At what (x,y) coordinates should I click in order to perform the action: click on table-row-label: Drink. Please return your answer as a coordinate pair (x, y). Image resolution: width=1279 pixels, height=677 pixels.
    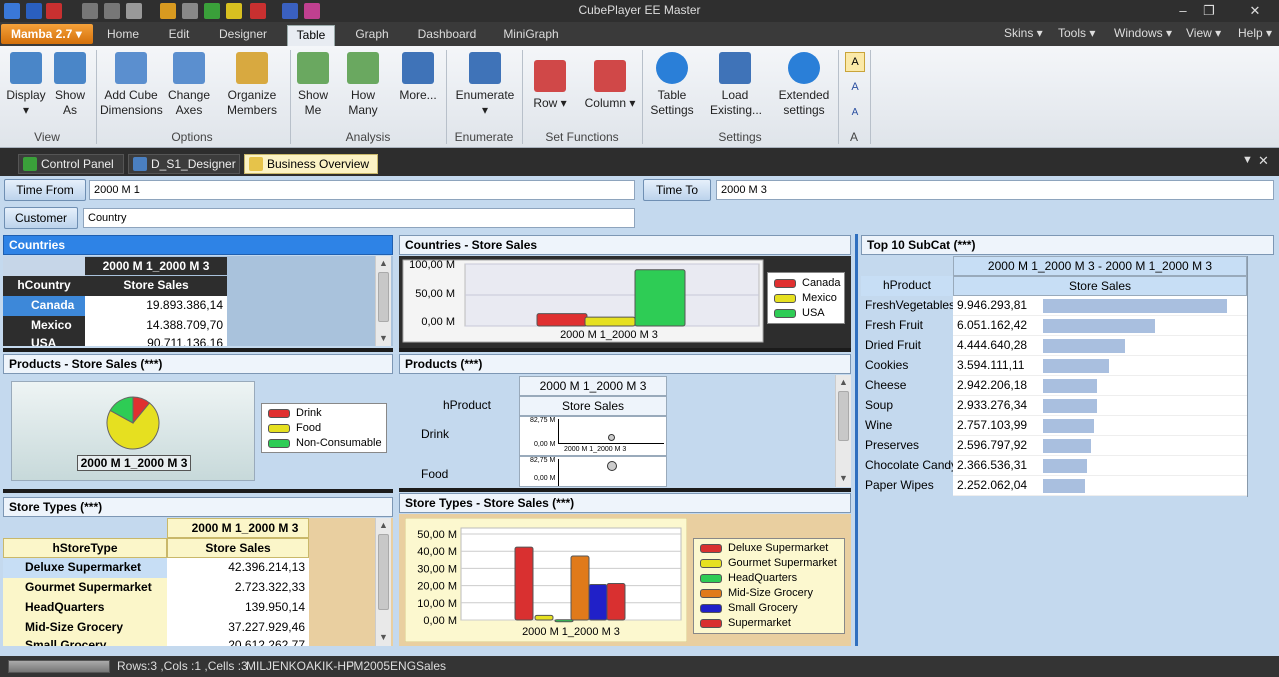
    Looking at the image, I should click on (459, 435).